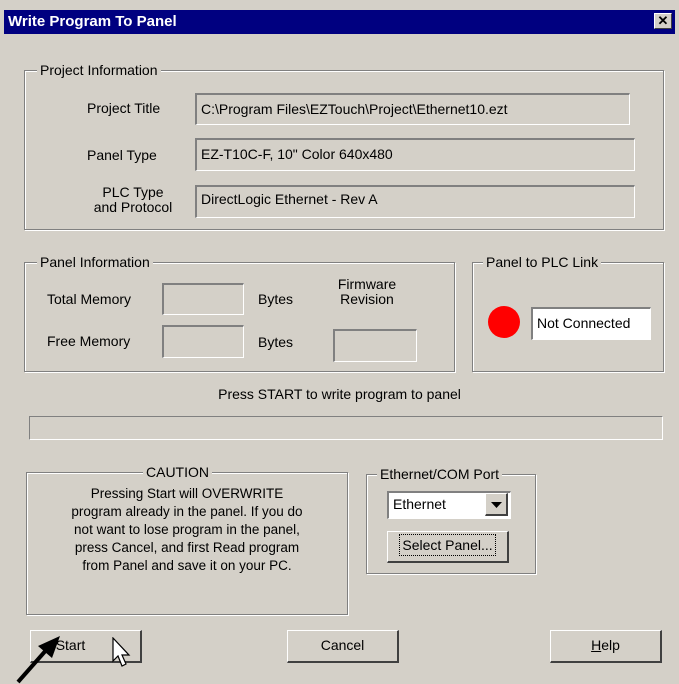 The height and width of the screenshot is (684, 679). I want to click on progress-bar, so click(346, 428).